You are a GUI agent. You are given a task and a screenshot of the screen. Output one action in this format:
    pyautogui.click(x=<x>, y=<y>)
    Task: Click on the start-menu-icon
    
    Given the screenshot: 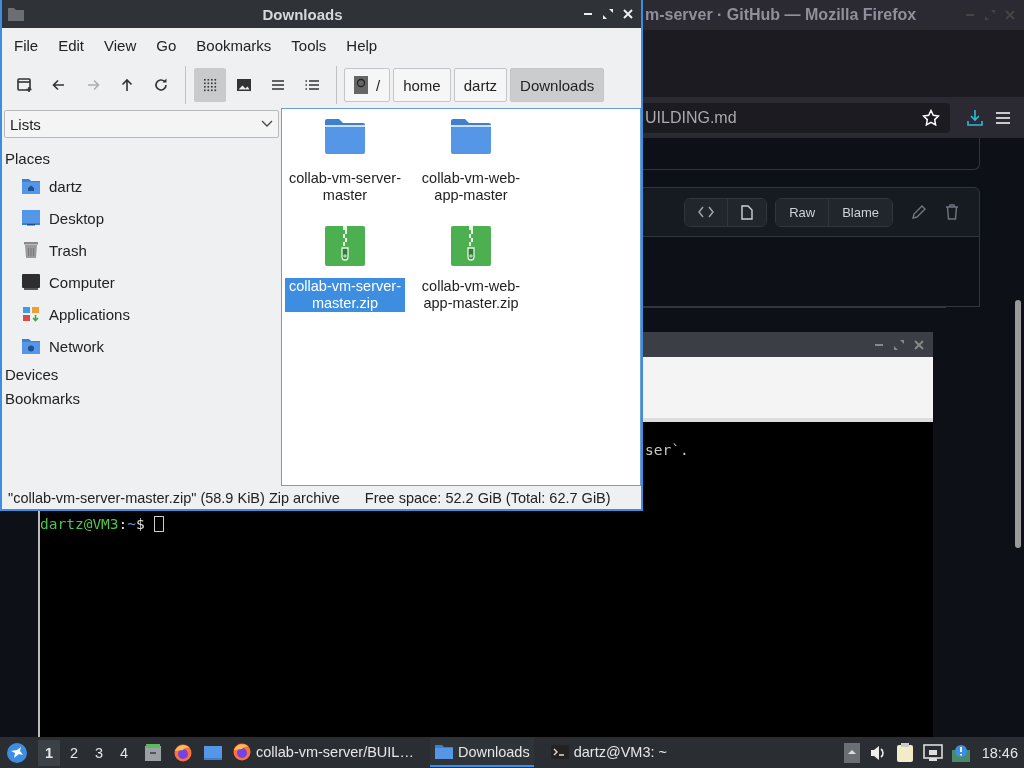 What is the action you would take?
    pyautogui.click(x=17, y=752)
    